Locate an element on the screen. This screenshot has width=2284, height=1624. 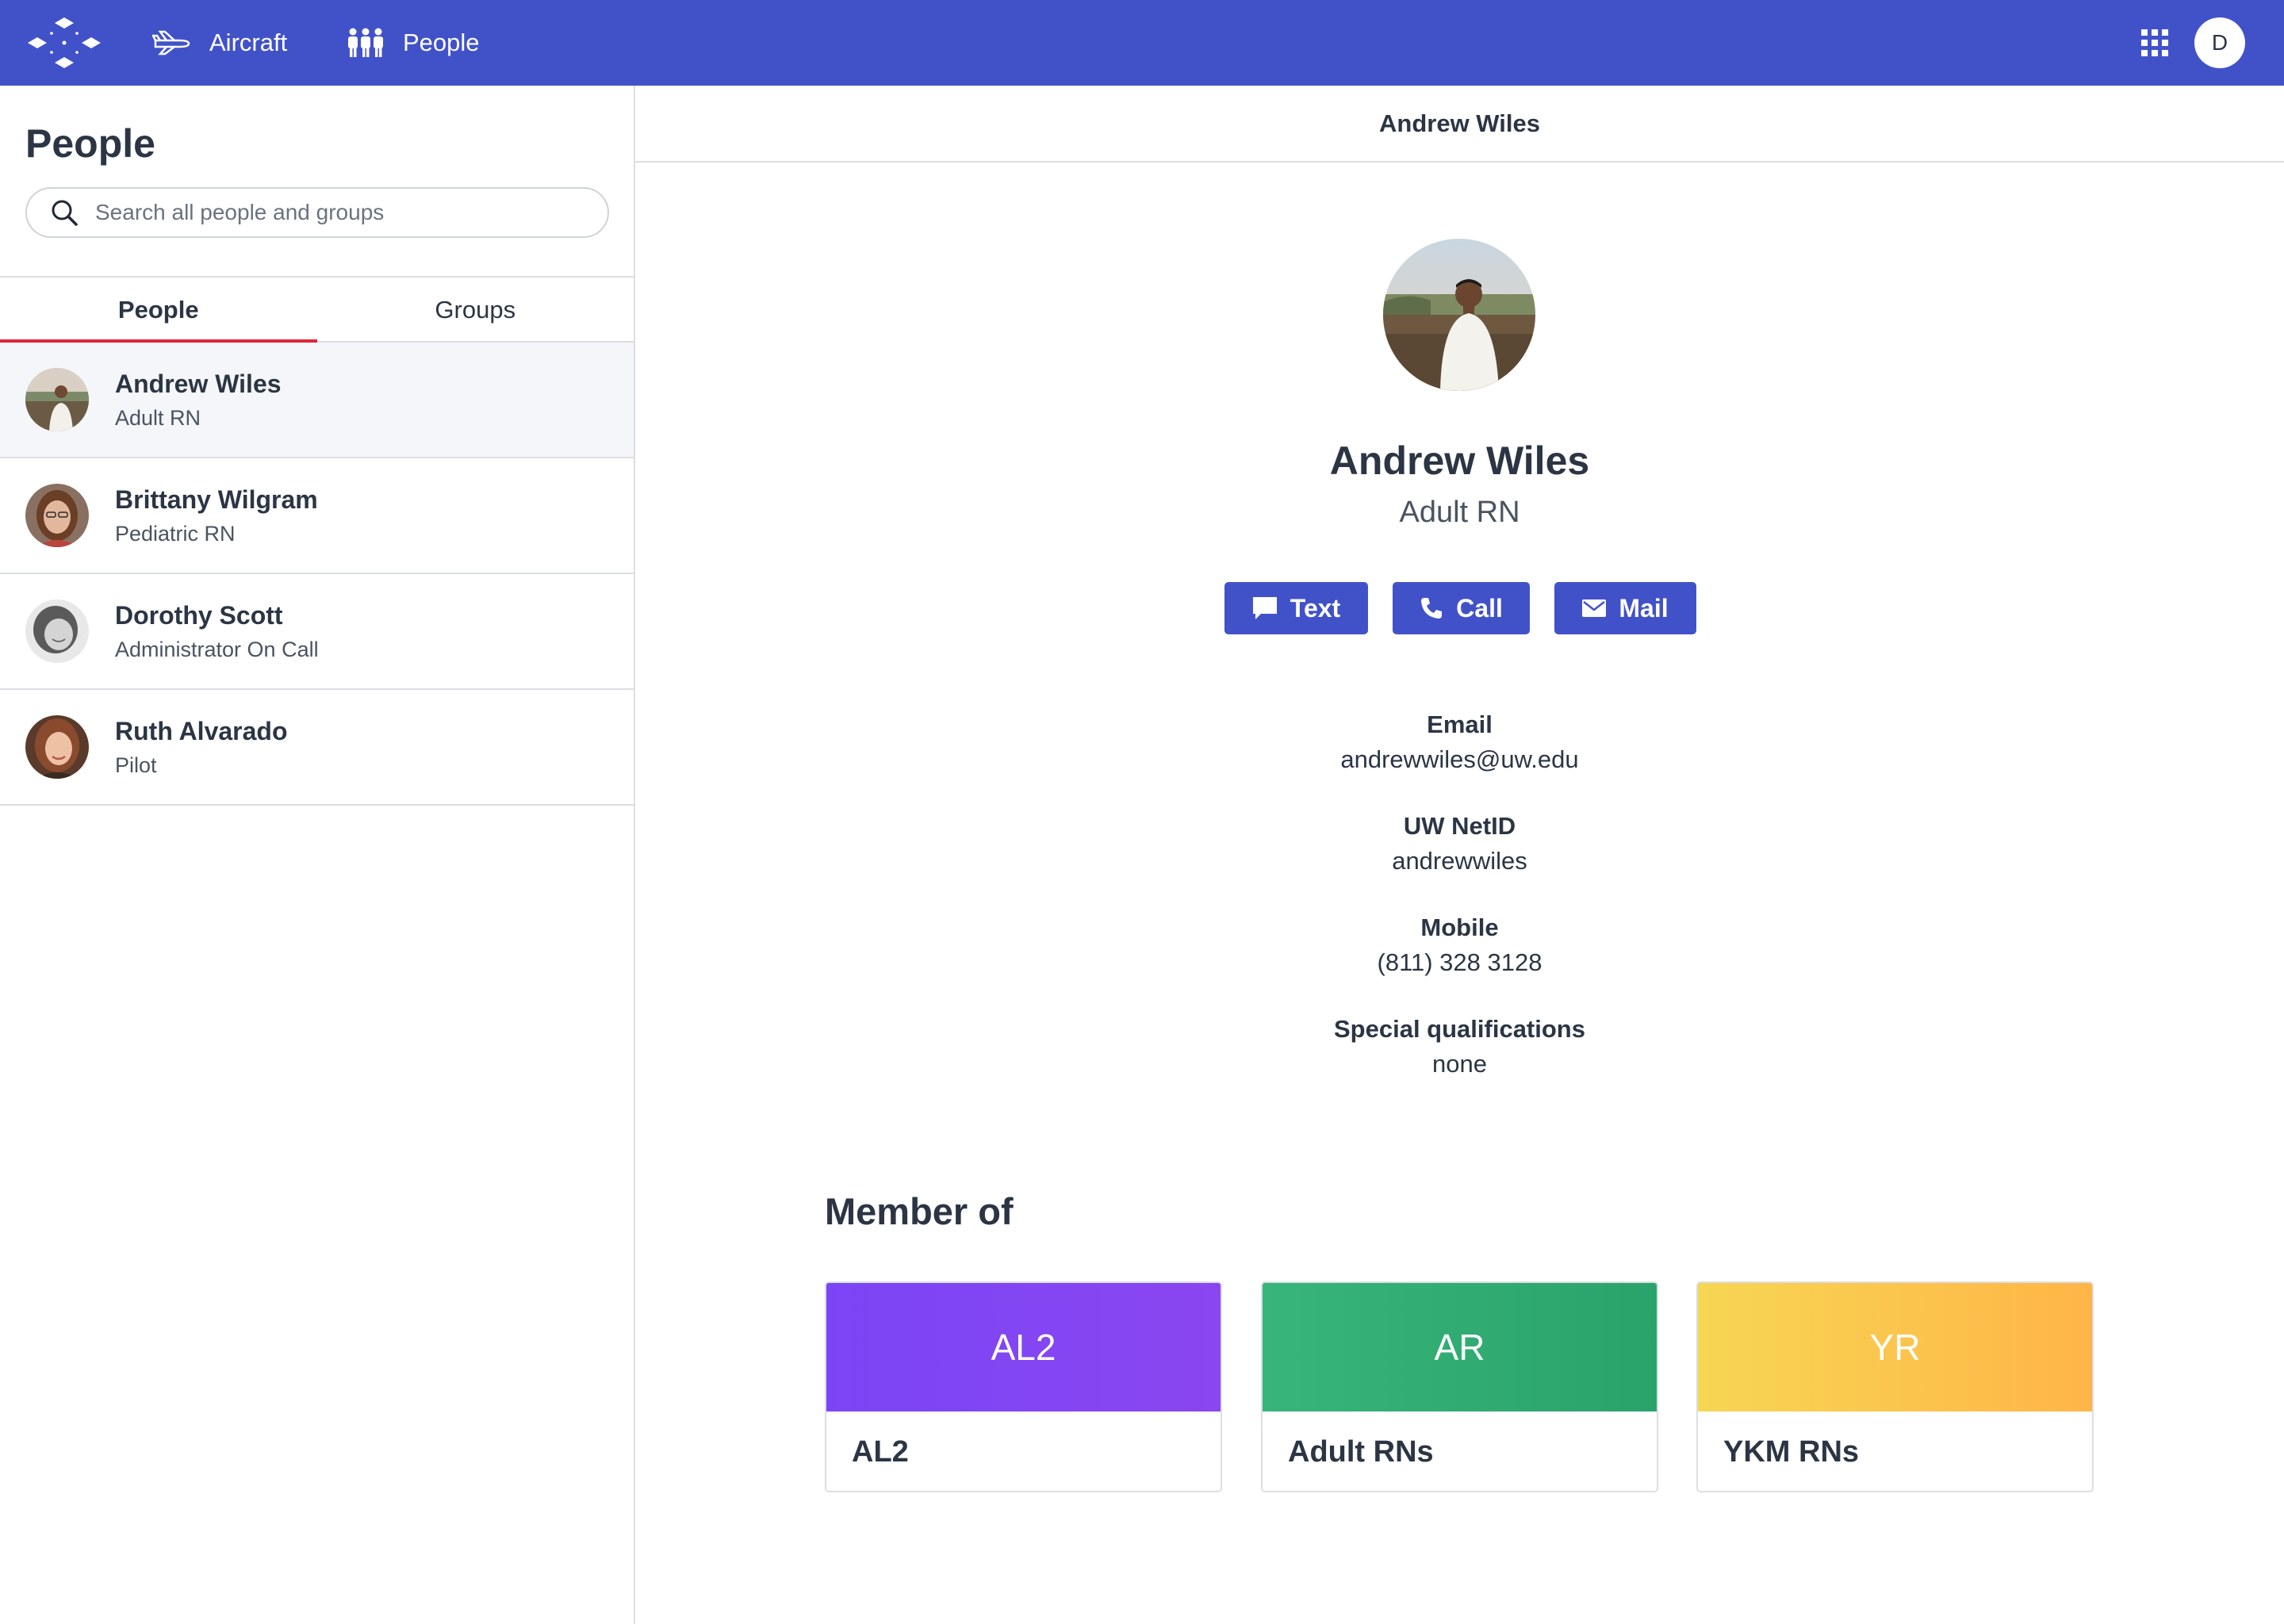
group-name: Adult RNs is located at coordinates (1361, 1452).